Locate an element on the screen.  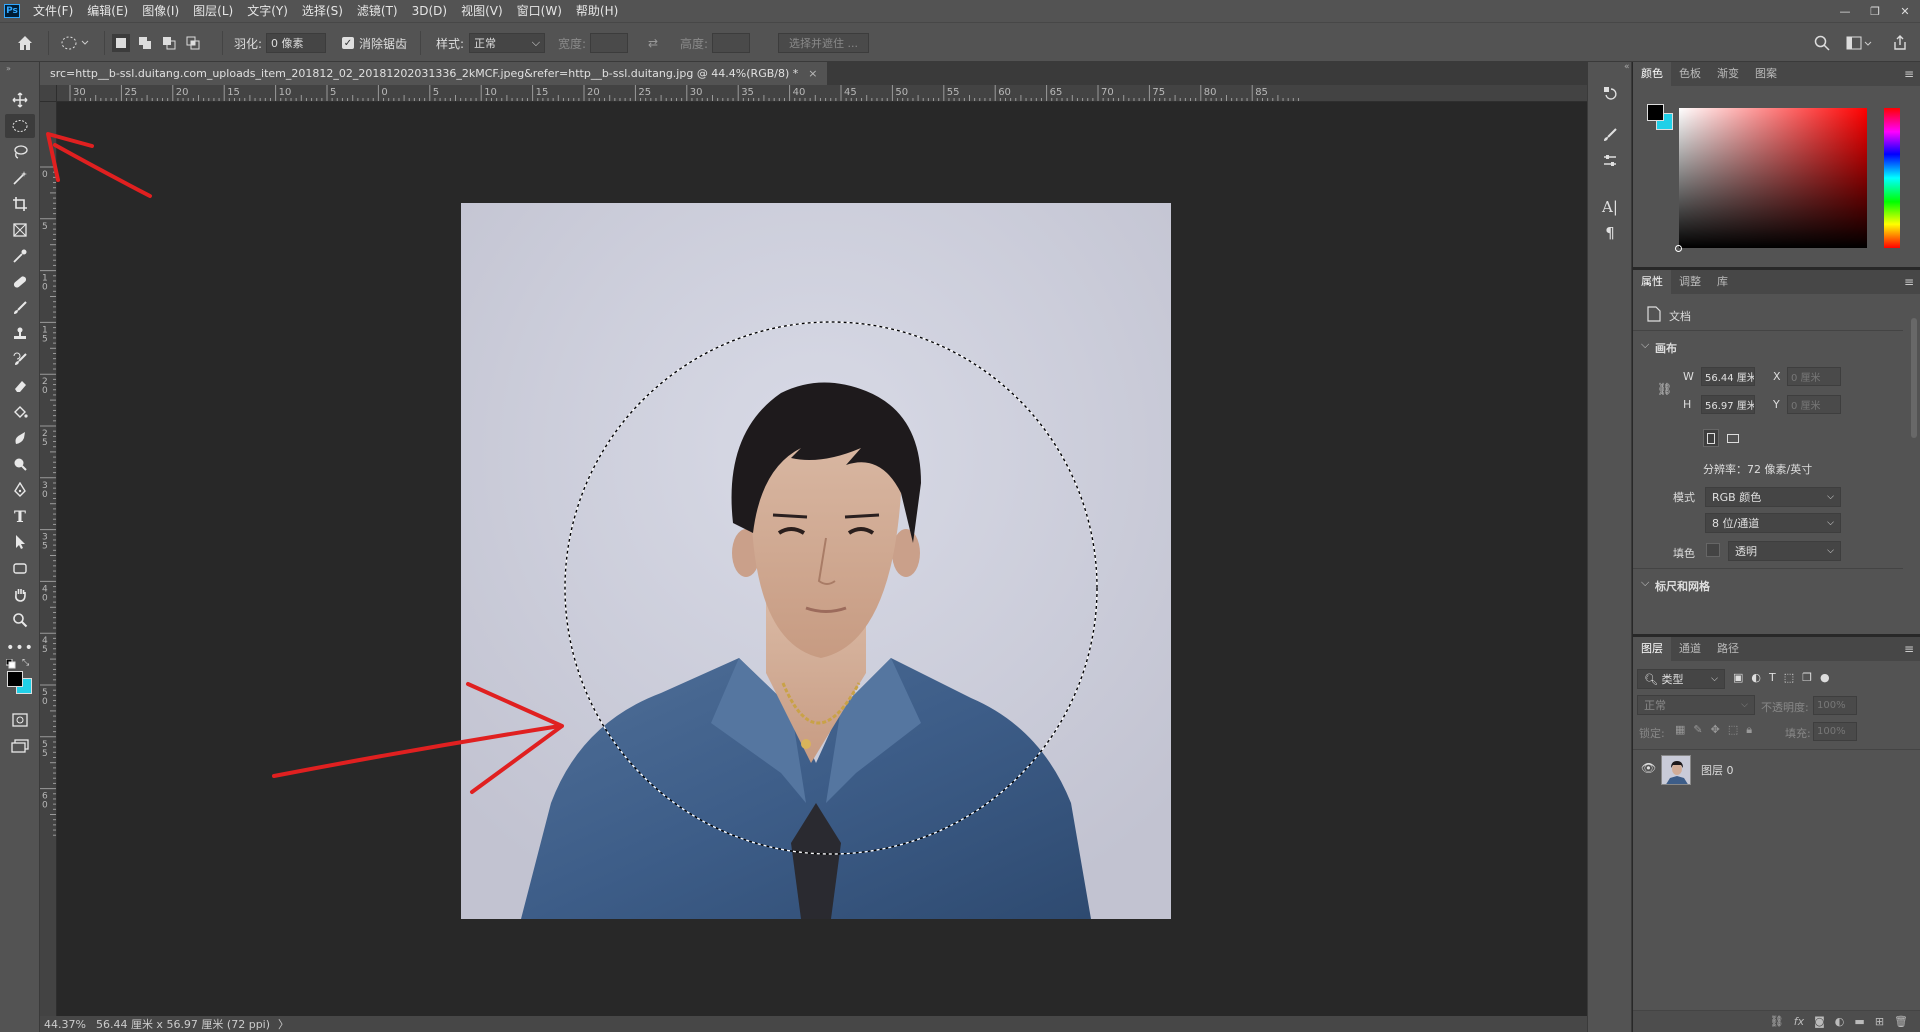
smudge-tool-icon is located at coordinates (20, 438).